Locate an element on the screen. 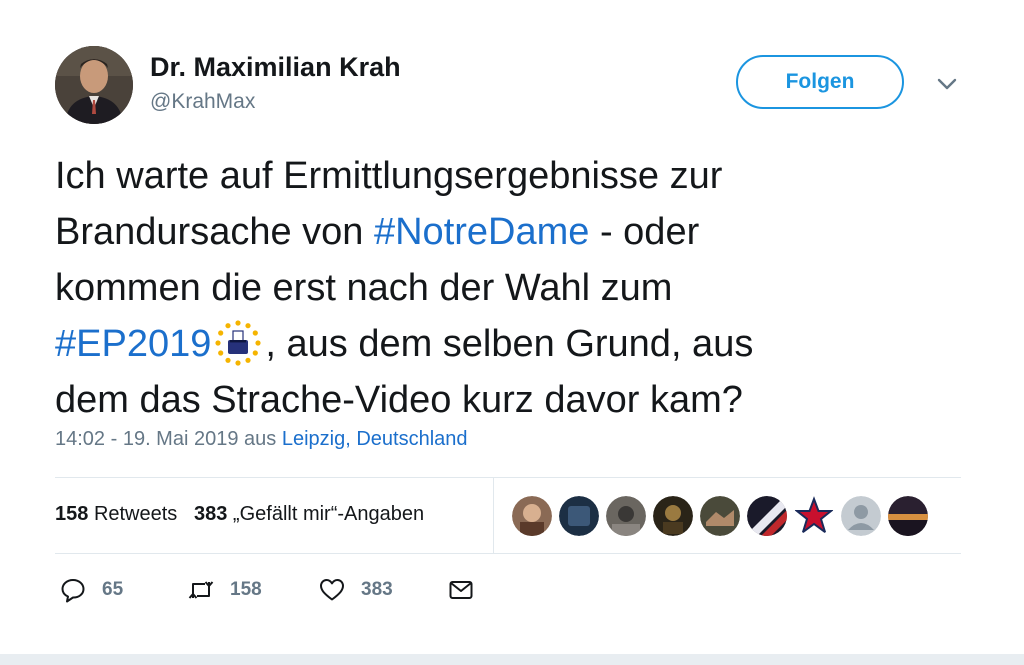 This screenshot has width=1024, height=665. eu-ballot-box-icon is located at coordinates (238, 343).